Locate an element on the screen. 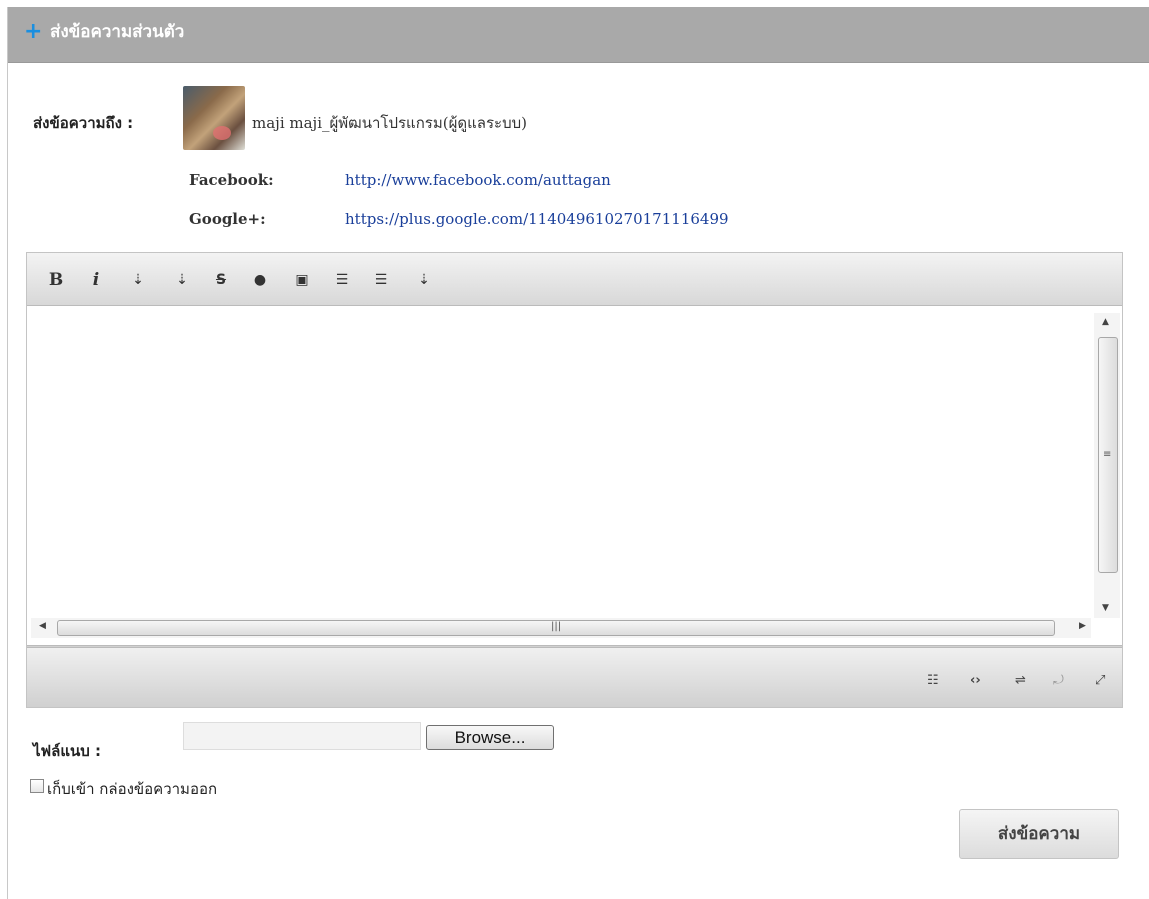 The height and width of the screenshot is (899, 1149). code-icon: ‹› is located at coordinates (975, 680).